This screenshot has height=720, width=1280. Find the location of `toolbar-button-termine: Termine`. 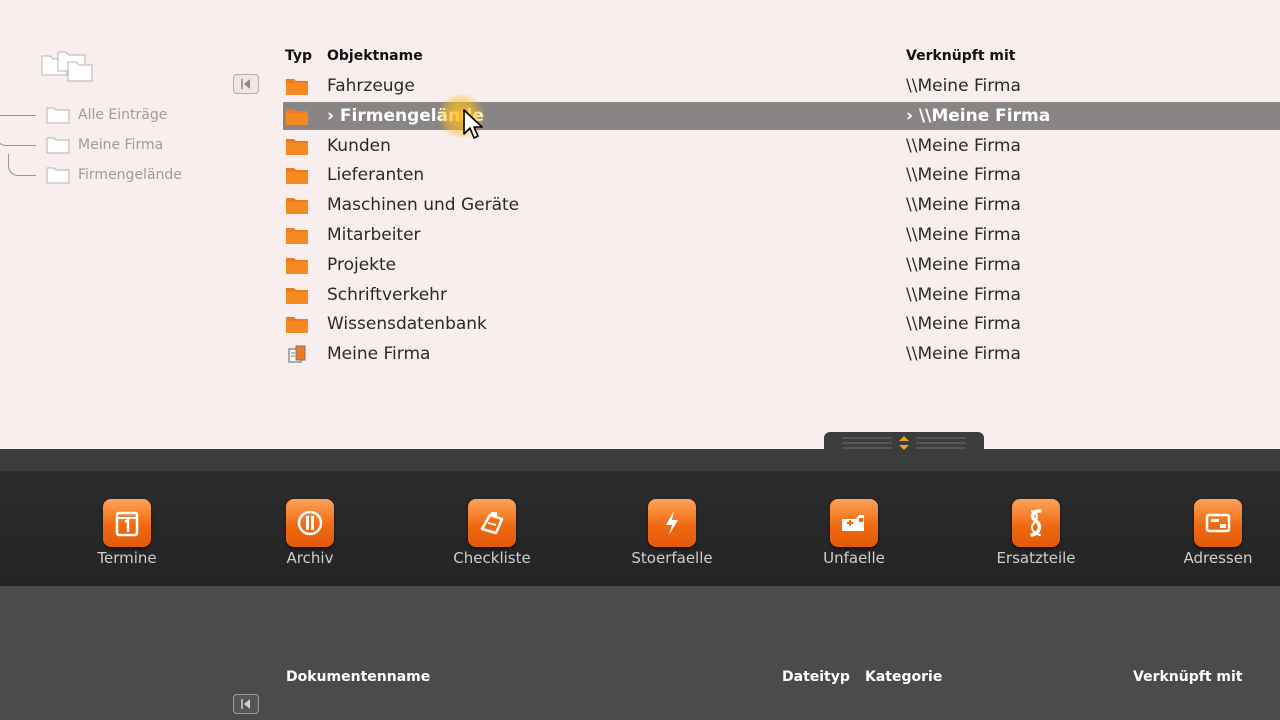

toolbar-button-termine: Termine is located at coordinates (127, 533).